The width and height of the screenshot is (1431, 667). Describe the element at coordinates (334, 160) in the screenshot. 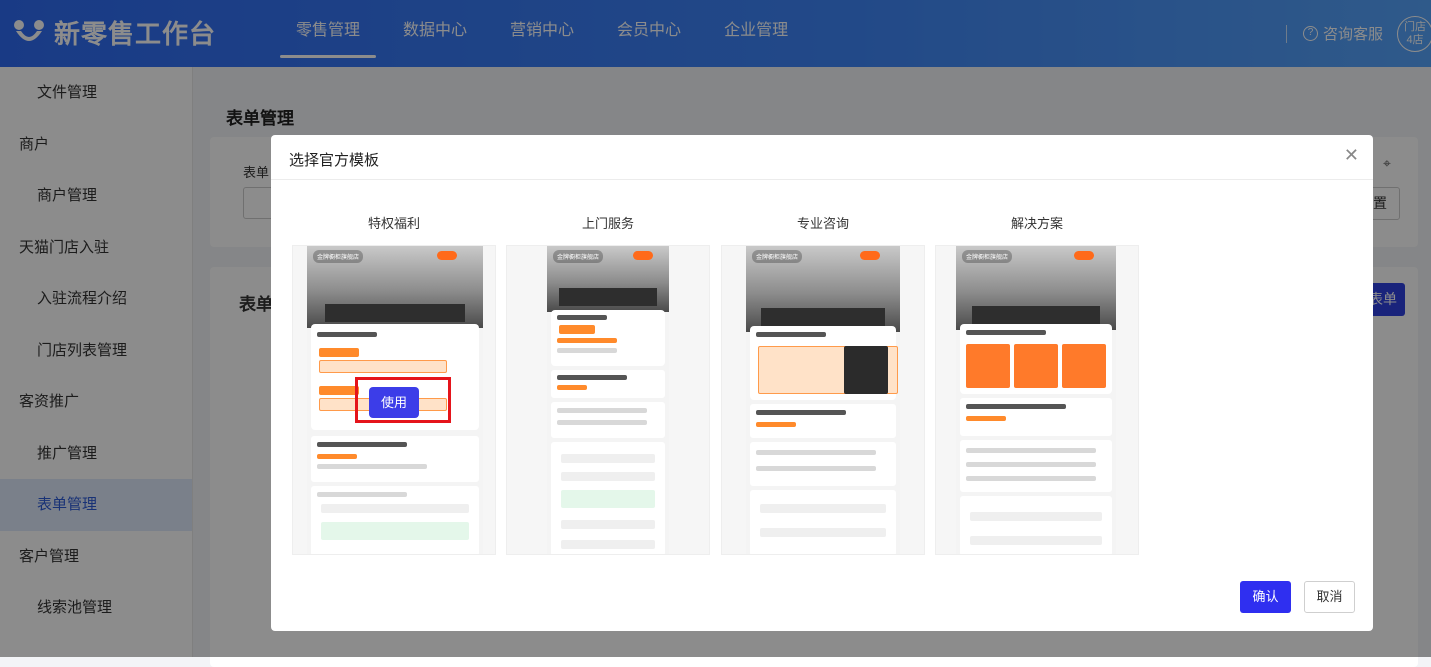

I see `modal-title: 选择官方模板` at that location.